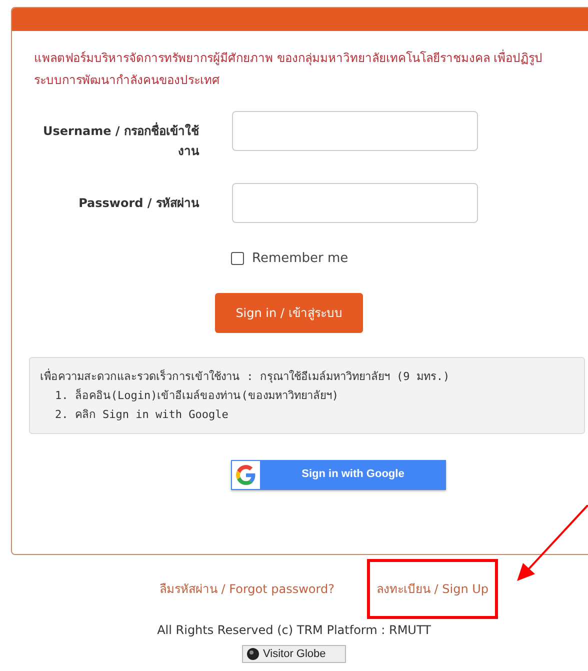 The width and height of the screenshot is (588, 671). Describe the element at coordinates (289, 68) in the screenshot. I see `intro-text: แพลตฟอร์มบริหารจัดการทรัพยากรผู้มีศักยภาพ ของกลุ่มมหาวิทยาลัยเทคโนโลยีราชมงคล เพื่อปฏิรูประบบการพัฒนากำลังคนของประเทศ` at that location.